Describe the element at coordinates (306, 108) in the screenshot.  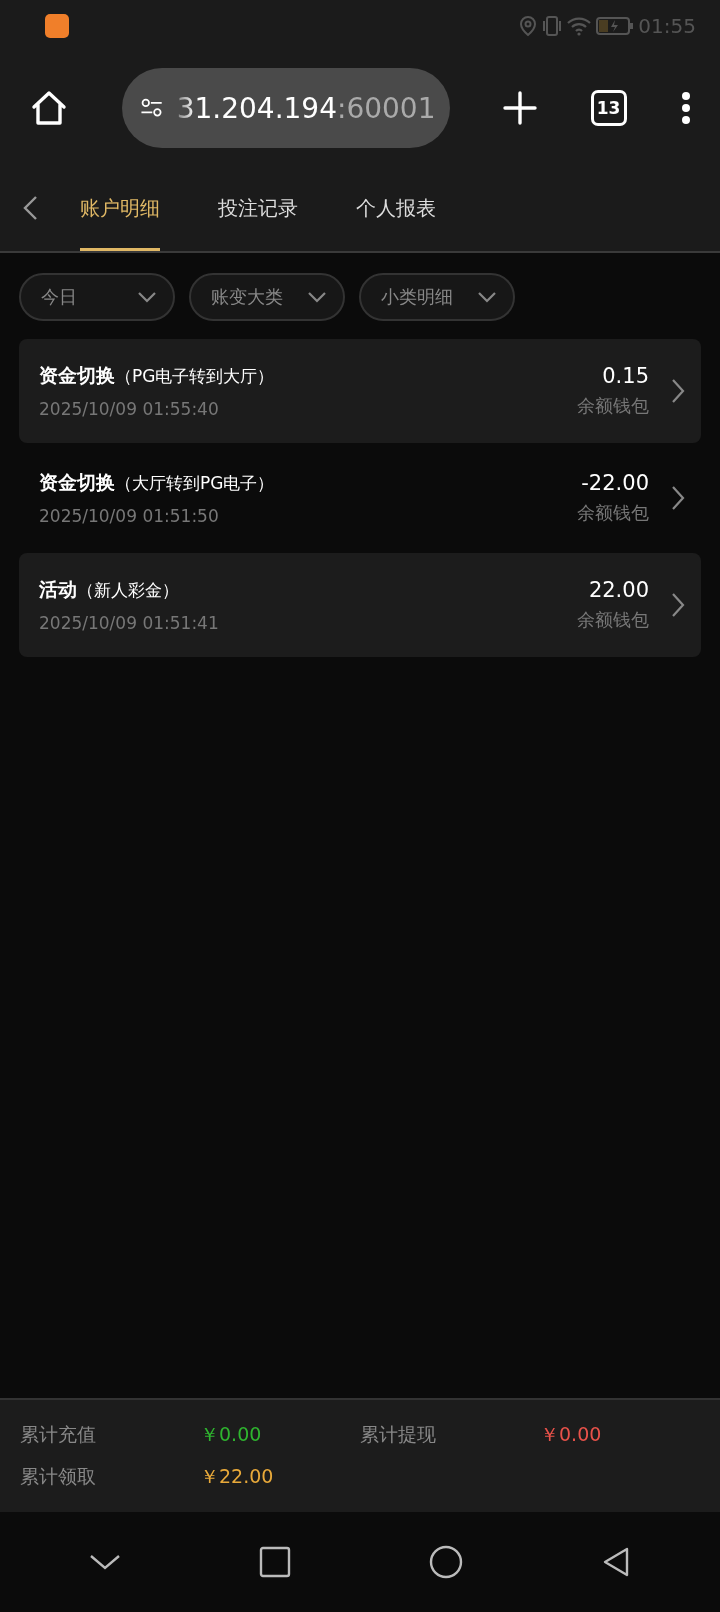
I see `url-text: 31.204.194:60001` at that location.